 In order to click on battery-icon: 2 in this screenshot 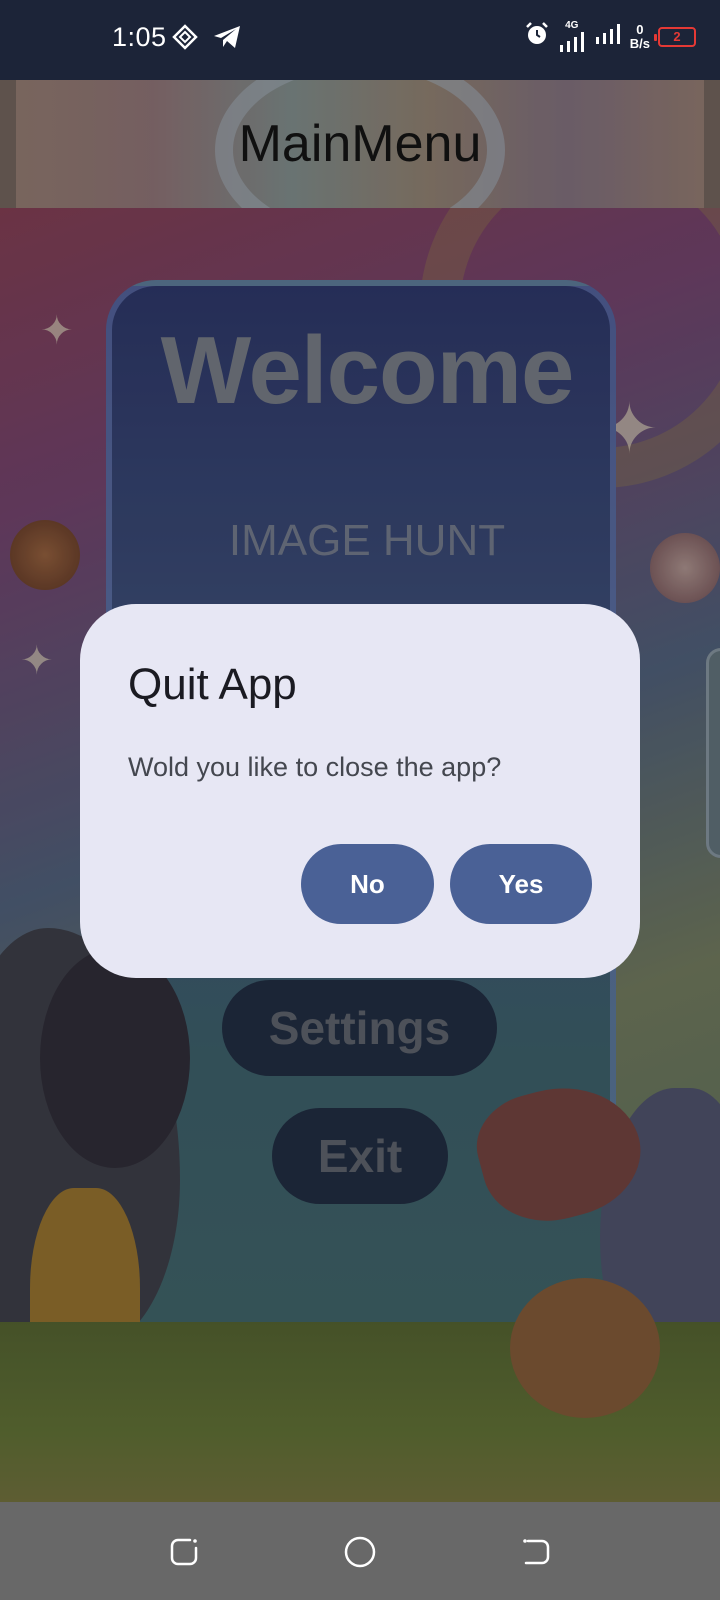, I will do `click(675, 36)`.